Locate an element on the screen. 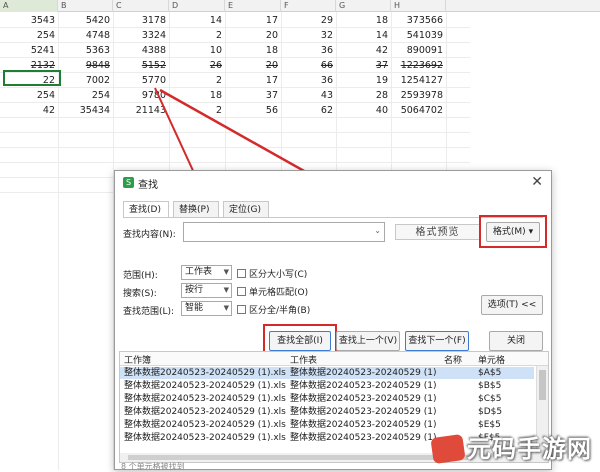 This screenshot has height=472, width=600. results-header: 工作簿 工作表 名称 单元格 is located at coordinates (334, 359).